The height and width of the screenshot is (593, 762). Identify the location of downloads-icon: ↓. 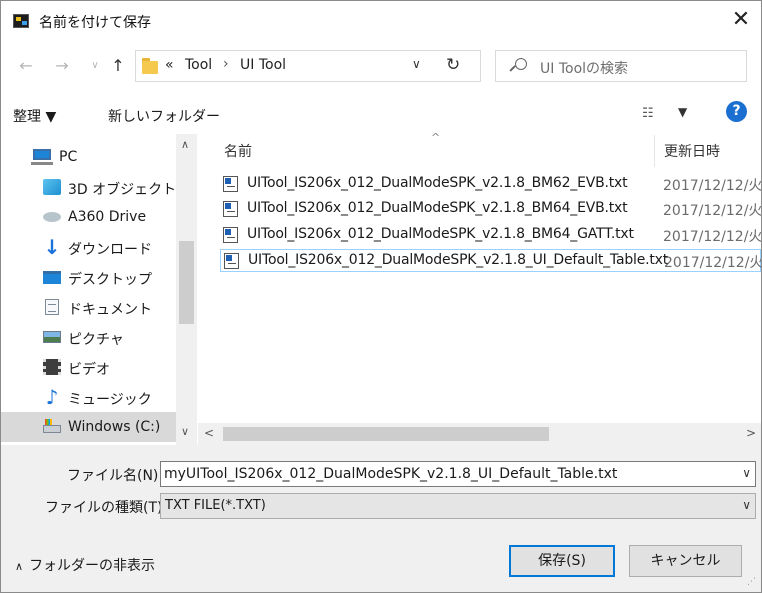
(52, 247).